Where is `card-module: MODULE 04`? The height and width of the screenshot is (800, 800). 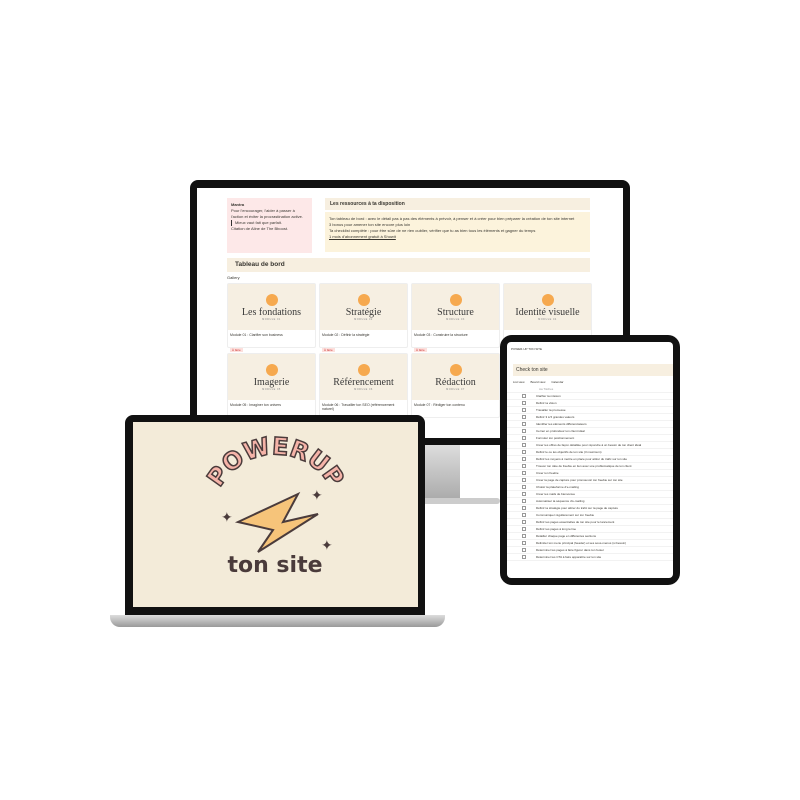 card-module: MODULE 04 is located at coordinates (547, 319).